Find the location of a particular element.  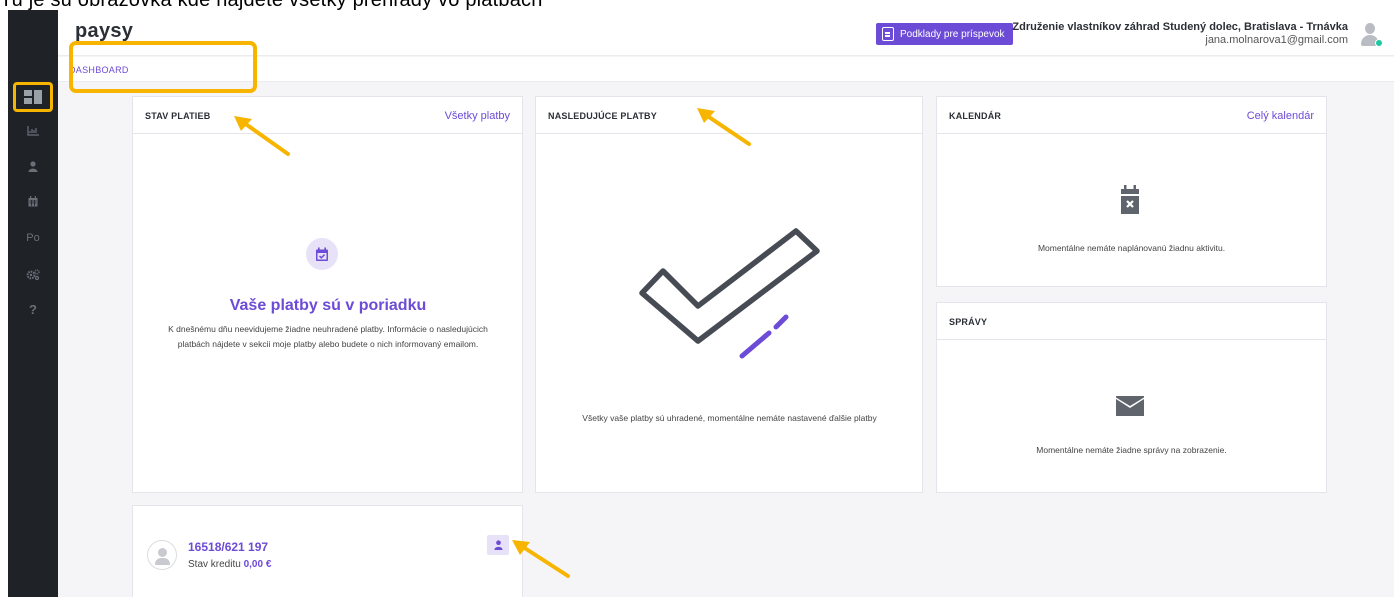

card-title: KALENDÁR is located at coordinates (975, 116).